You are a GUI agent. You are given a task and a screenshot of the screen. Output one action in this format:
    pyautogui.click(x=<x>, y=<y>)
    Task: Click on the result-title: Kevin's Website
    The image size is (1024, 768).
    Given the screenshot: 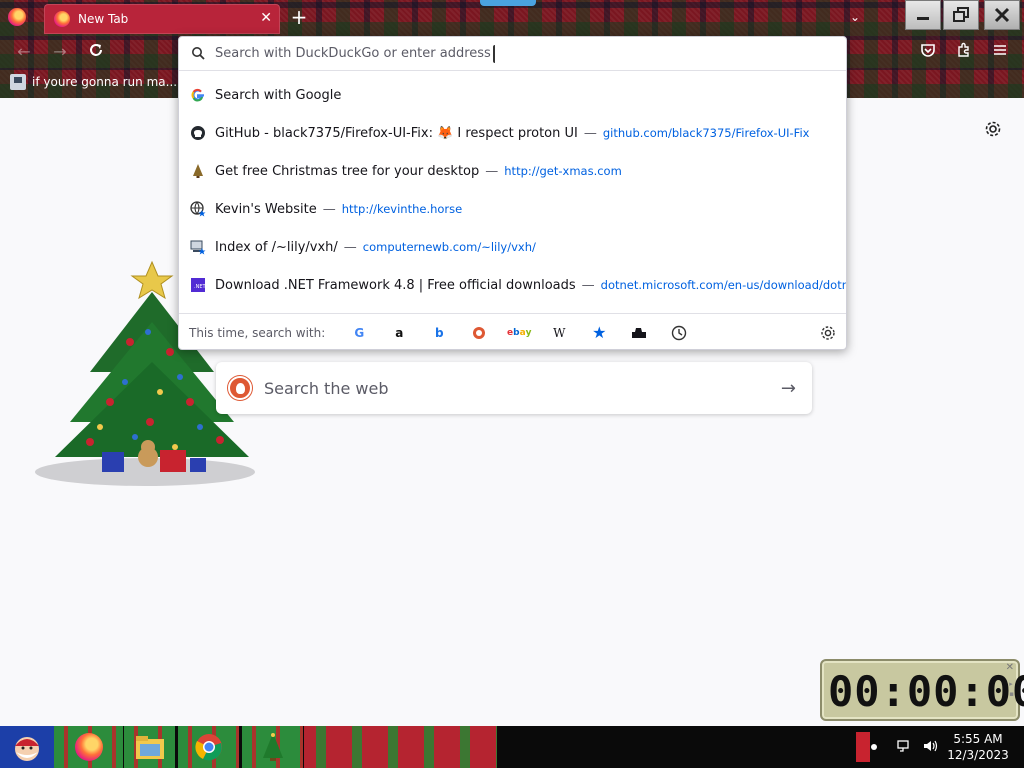 What is the action you would take?
    pyautogui.click(x=266, y=209)
    